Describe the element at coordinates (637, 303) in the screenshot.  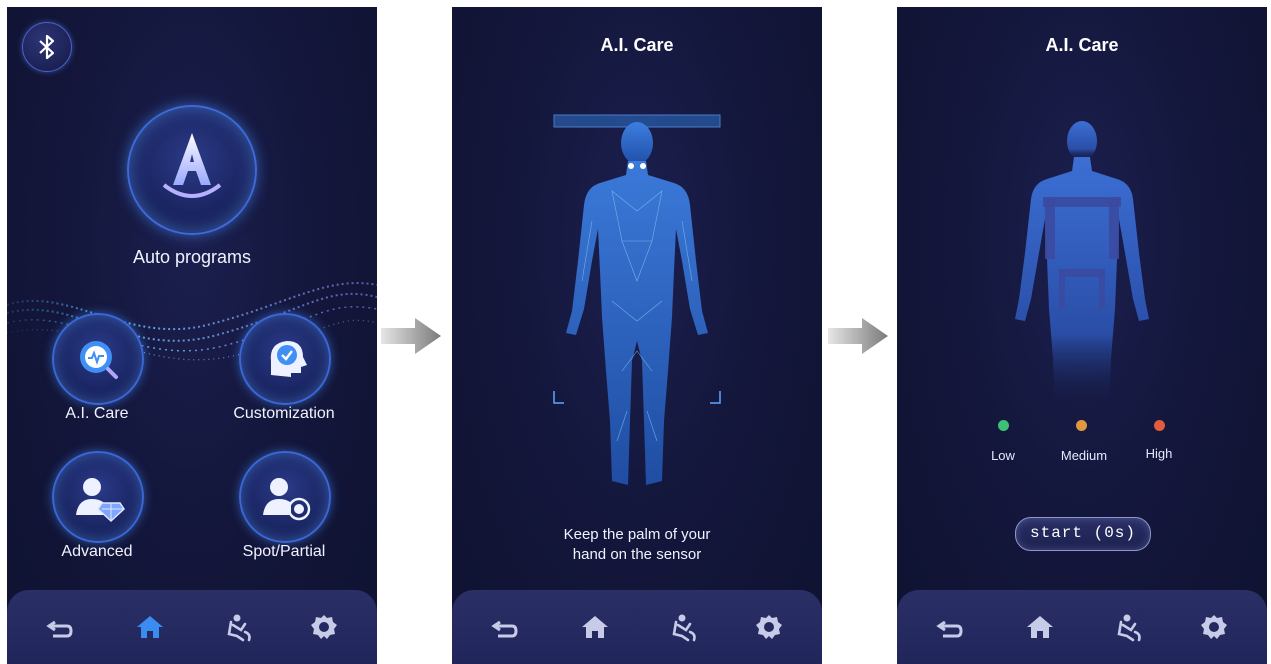
I see `body-scan-figure` at that location.